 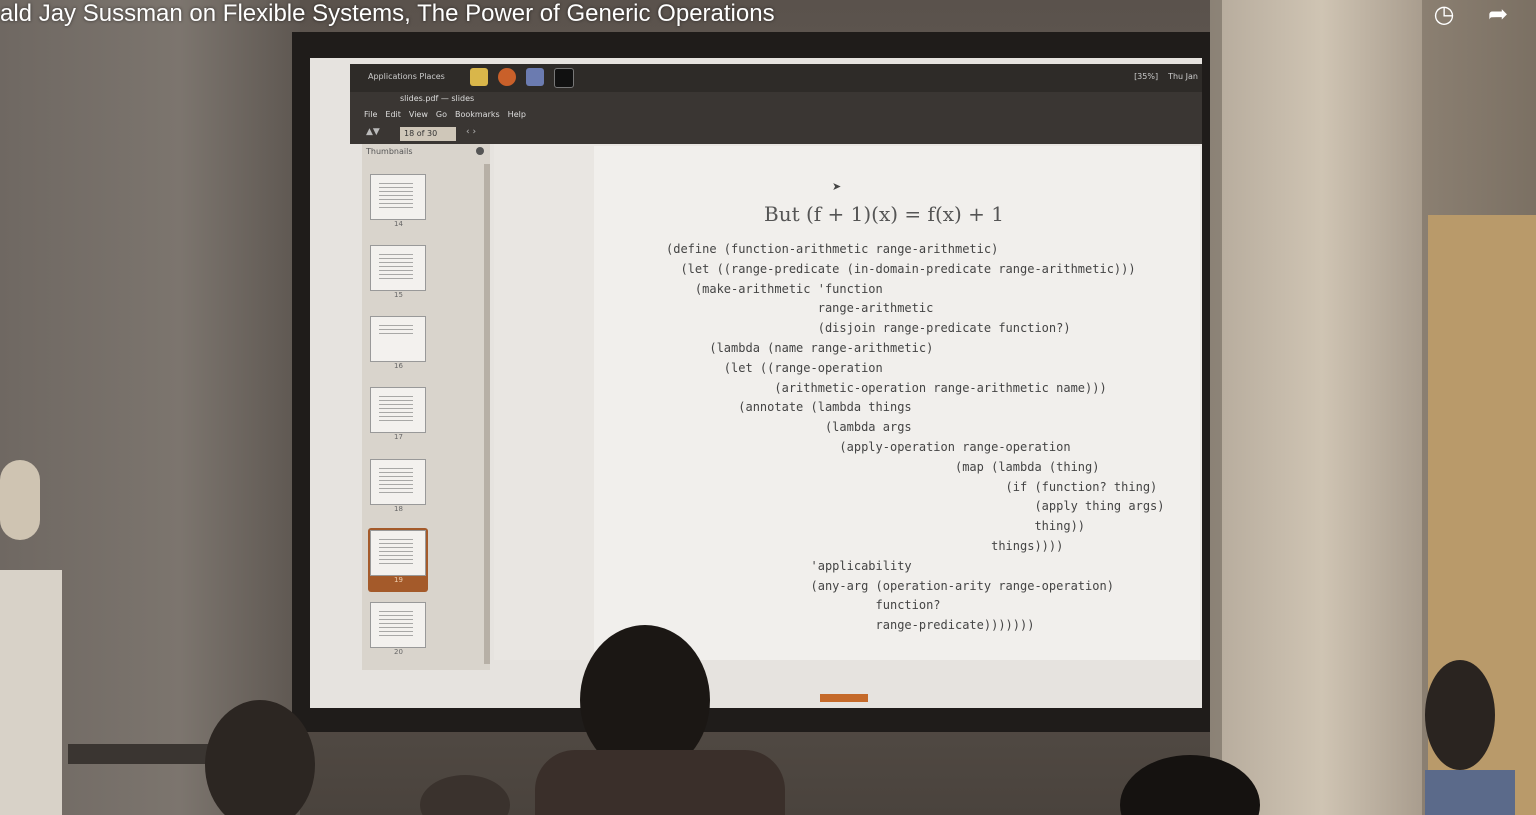 I want to click on thumbnail: 15, so click(x=398, y=275).